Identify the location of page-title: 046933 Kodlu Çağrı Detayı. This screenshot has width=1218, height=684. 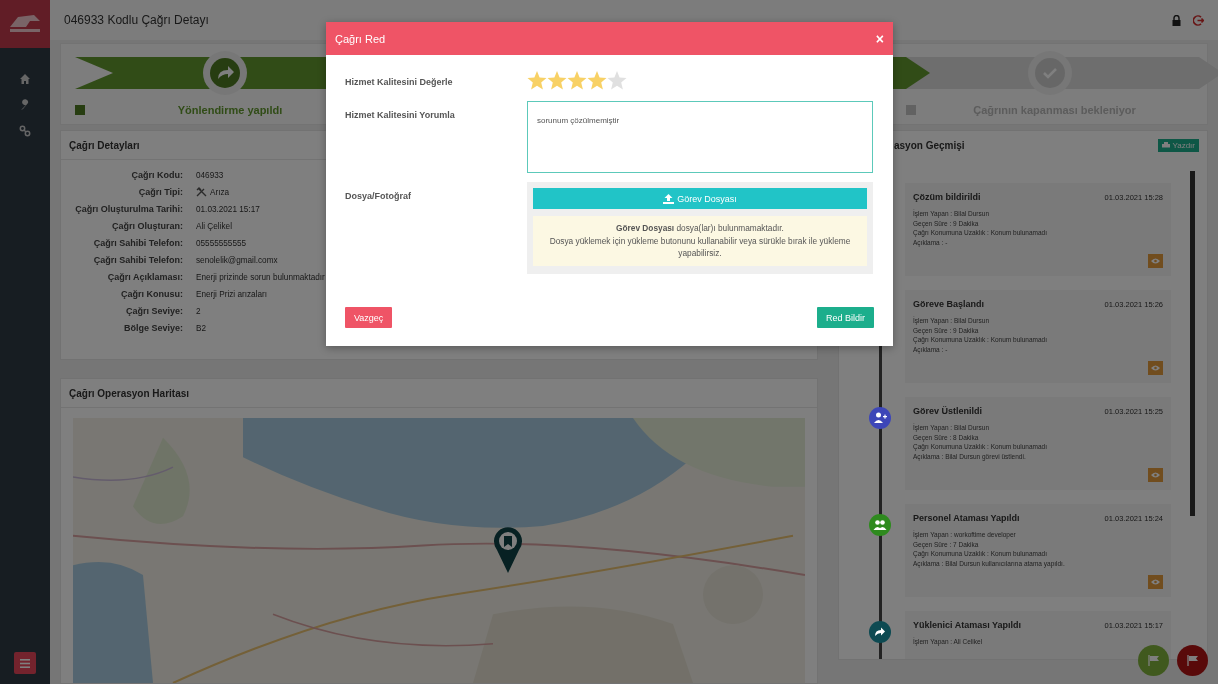
(136, 20).